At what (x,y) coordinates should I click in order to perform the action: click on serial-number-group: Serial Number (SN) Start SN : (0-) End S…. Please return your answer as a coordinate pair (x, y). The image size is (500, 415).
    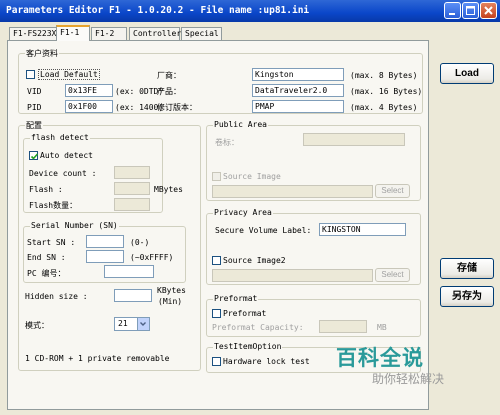
    Looking at the image, I should click on (104, 252).